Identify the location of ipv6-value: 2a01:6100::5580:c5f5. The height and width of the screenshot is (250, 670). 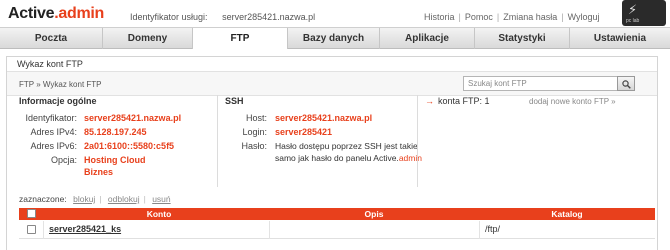
(129, 146).